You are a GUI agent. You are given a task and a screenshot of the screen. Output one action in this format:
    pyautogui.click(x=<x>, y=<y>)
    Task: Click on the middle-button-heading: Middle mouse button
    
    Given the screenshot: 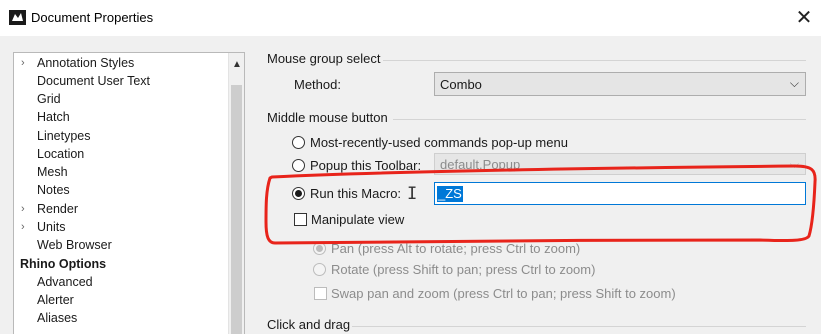 What is the action you would take?
    pyautogui.click(x=327, y=117)
    